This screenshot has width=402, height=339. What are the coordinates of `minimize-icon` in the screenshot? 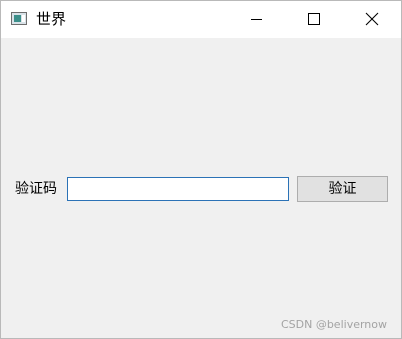 It's located at (256, 19).